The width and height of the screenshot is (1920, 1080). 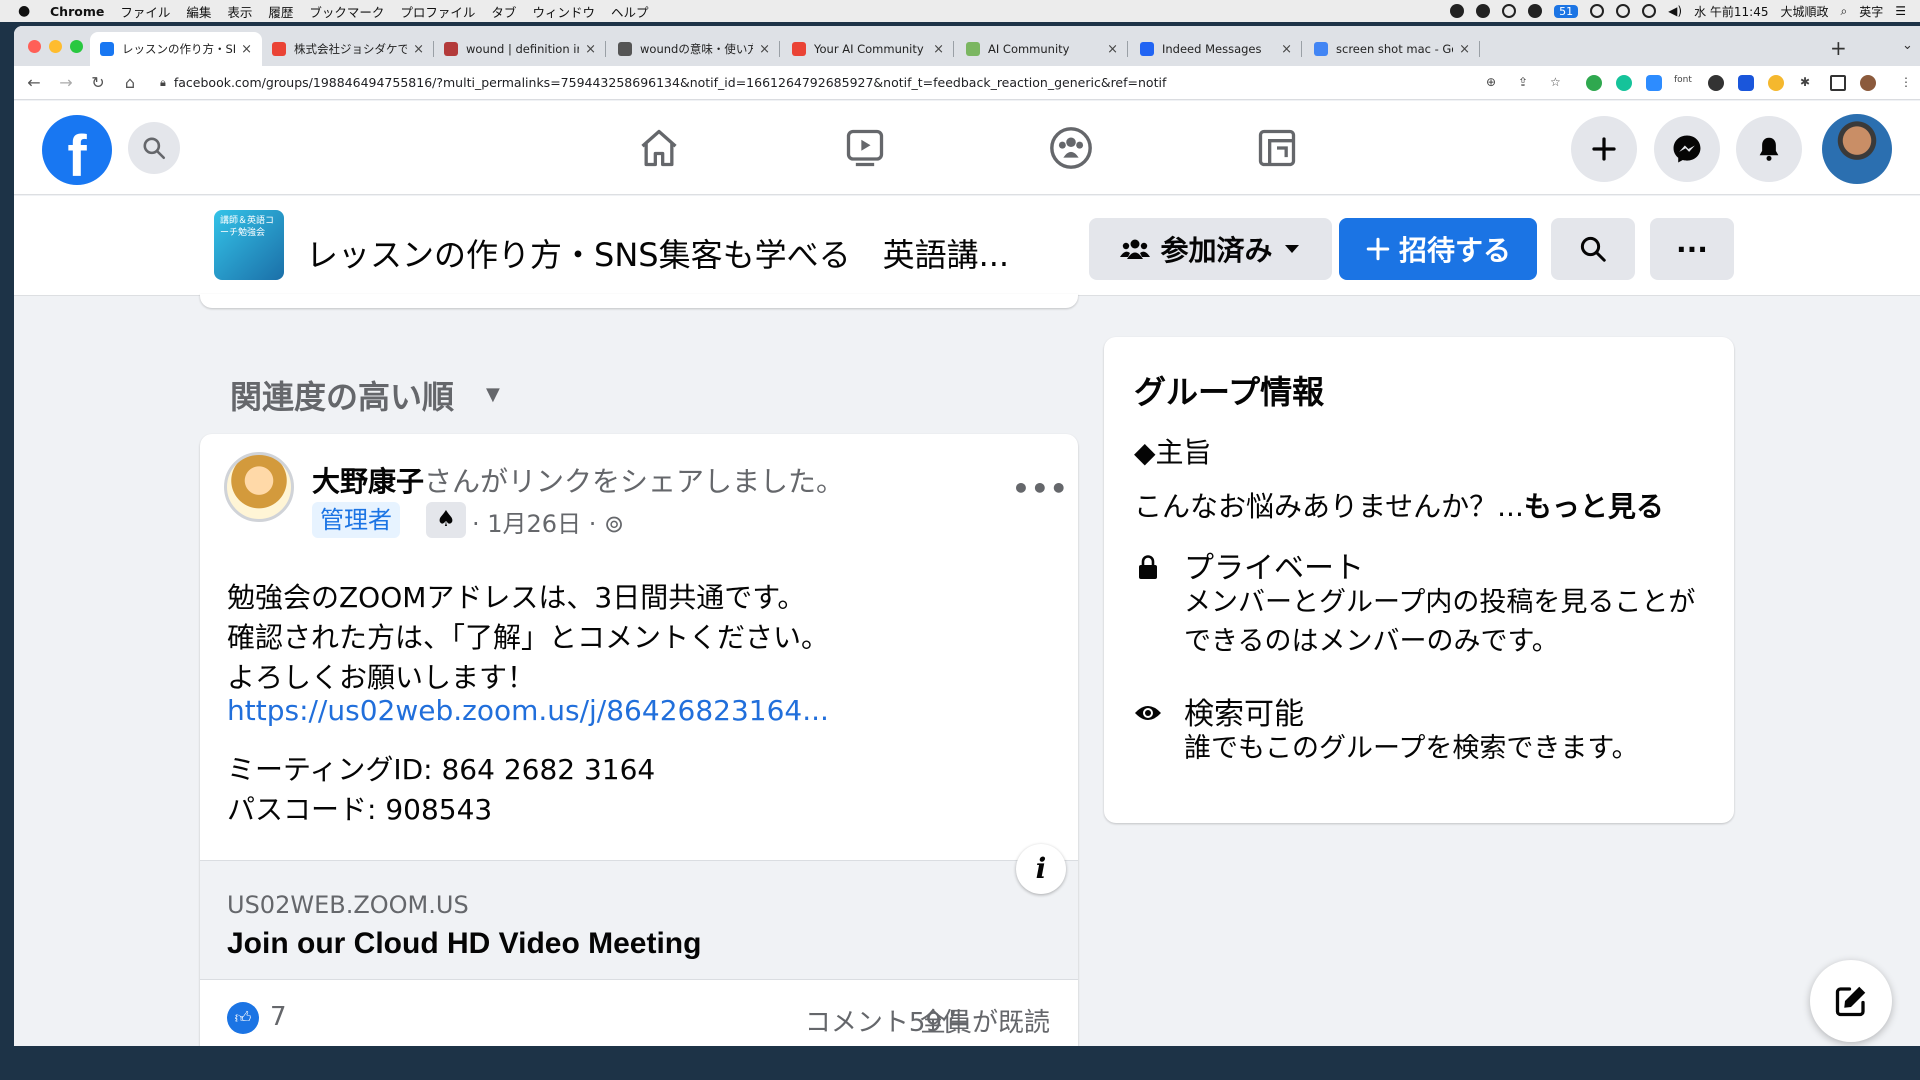 What do you see at coordinates (973, 49) in the screenshot?
I see `tab-favicon-icon` at bounding box center [973, 49].